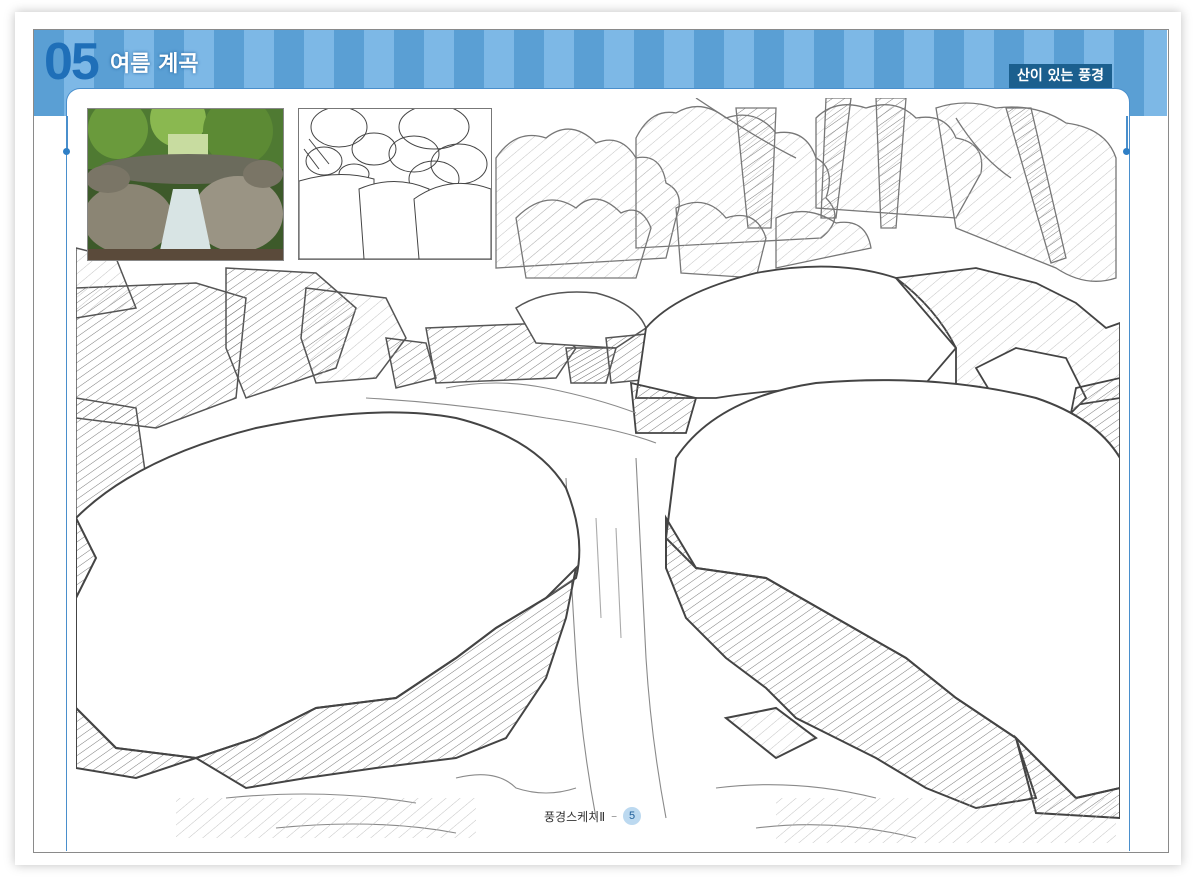  I want to click on category-tag: 산이 있는 풍경, so click(1060, 76).